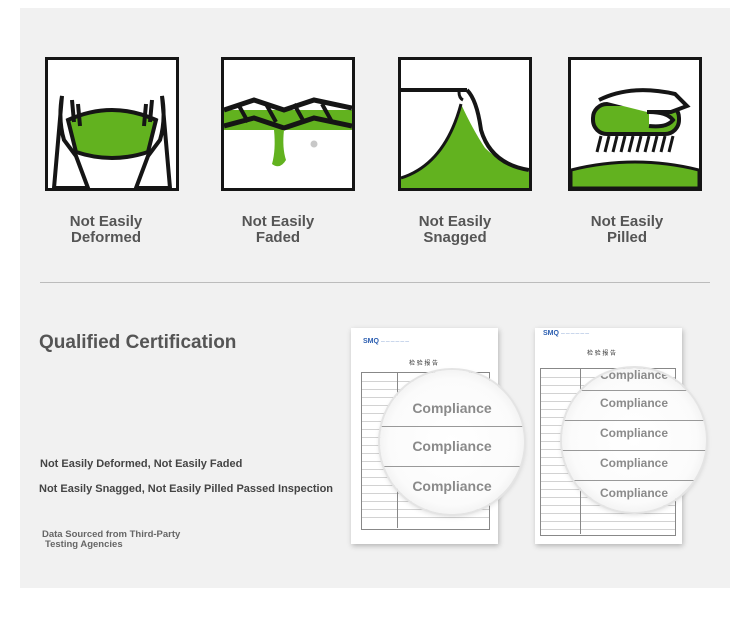 The image size is (750, 640). Describe the element at coordinates (278, 229) in the screenshot. I see `feature-label-faded: Not Easily Faded` at that location.